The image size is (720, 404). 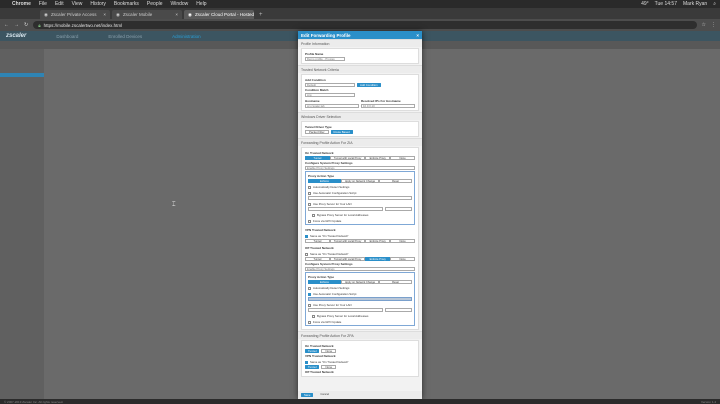 What do you see at coordinates (186, 36) in the screenshot?
I see `nav-administration: Administration` at bounding box center [186, 36].